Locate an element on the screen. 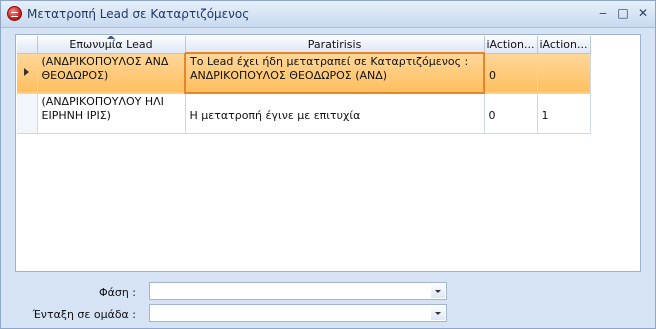 Image resolution: width=656 pixels, height=329 pixels. row-indicator-header is located at coordinates (27, 45).